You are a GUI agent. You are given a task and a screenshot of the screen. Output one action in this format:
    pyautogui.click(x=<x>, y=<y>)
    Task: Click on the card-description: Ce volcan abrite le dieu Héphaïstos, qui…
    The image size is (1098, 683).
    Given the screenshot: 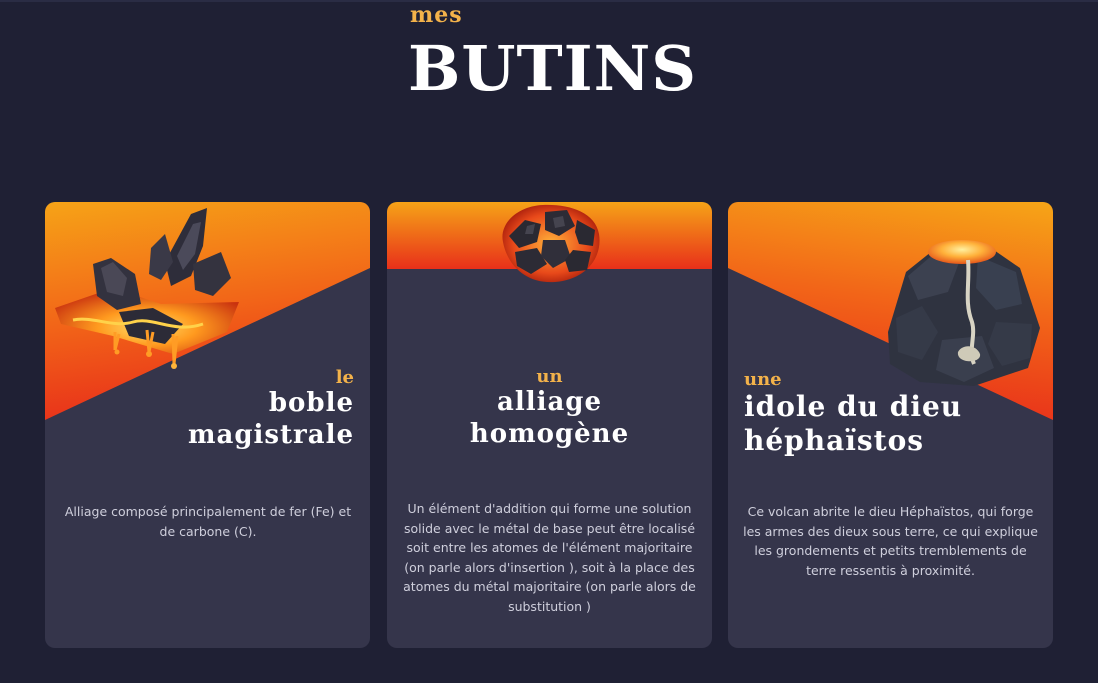 What is the action you would take?
    pyautogui.click(x=890, y=541)
    